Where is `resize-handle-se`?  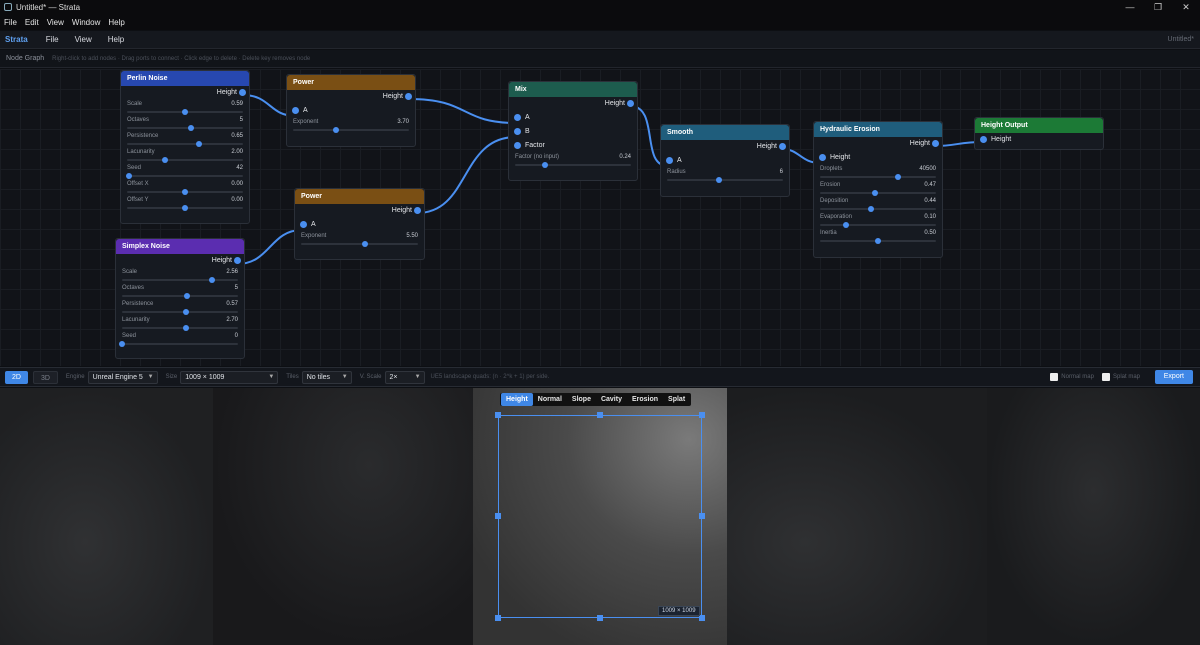 resize-handle-se is located at coordinates (702, 618).